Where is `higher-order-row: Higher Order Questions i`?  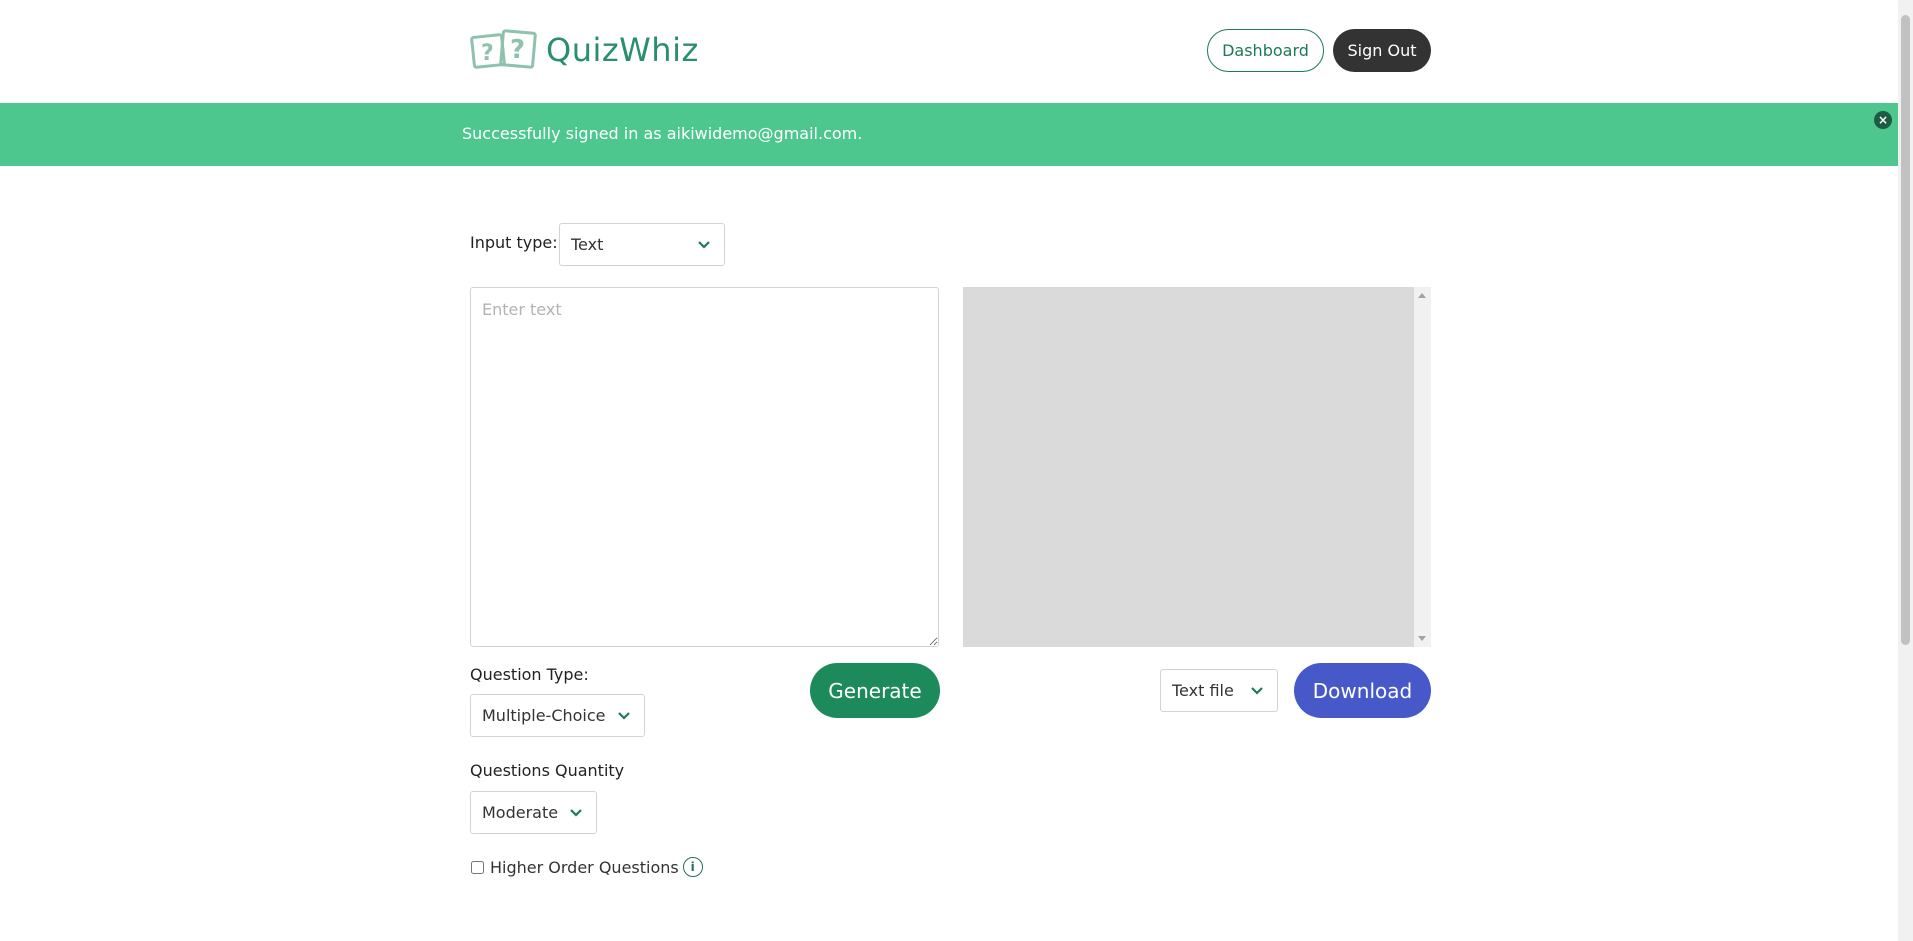
higher-order-row: Higher Order Questions i is located at coordinates (586, 867).